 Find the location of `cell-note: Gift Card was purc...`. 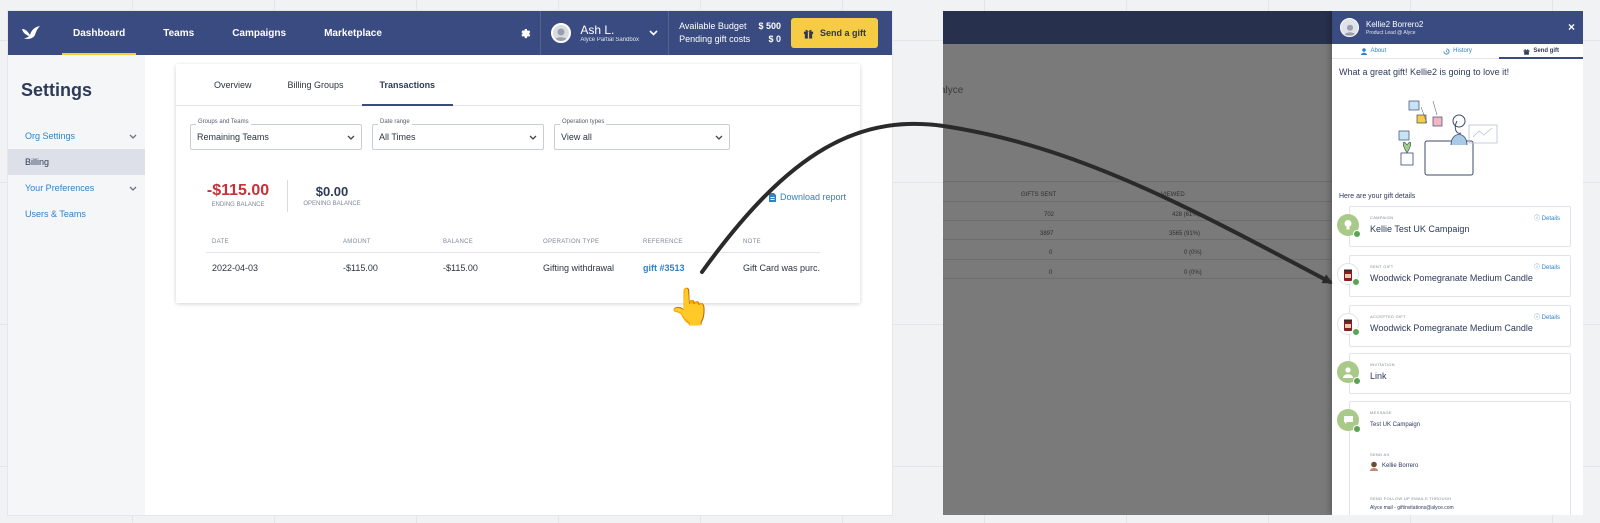

cell-note: Gift Card was purc... is located at coordinates (781, 268).